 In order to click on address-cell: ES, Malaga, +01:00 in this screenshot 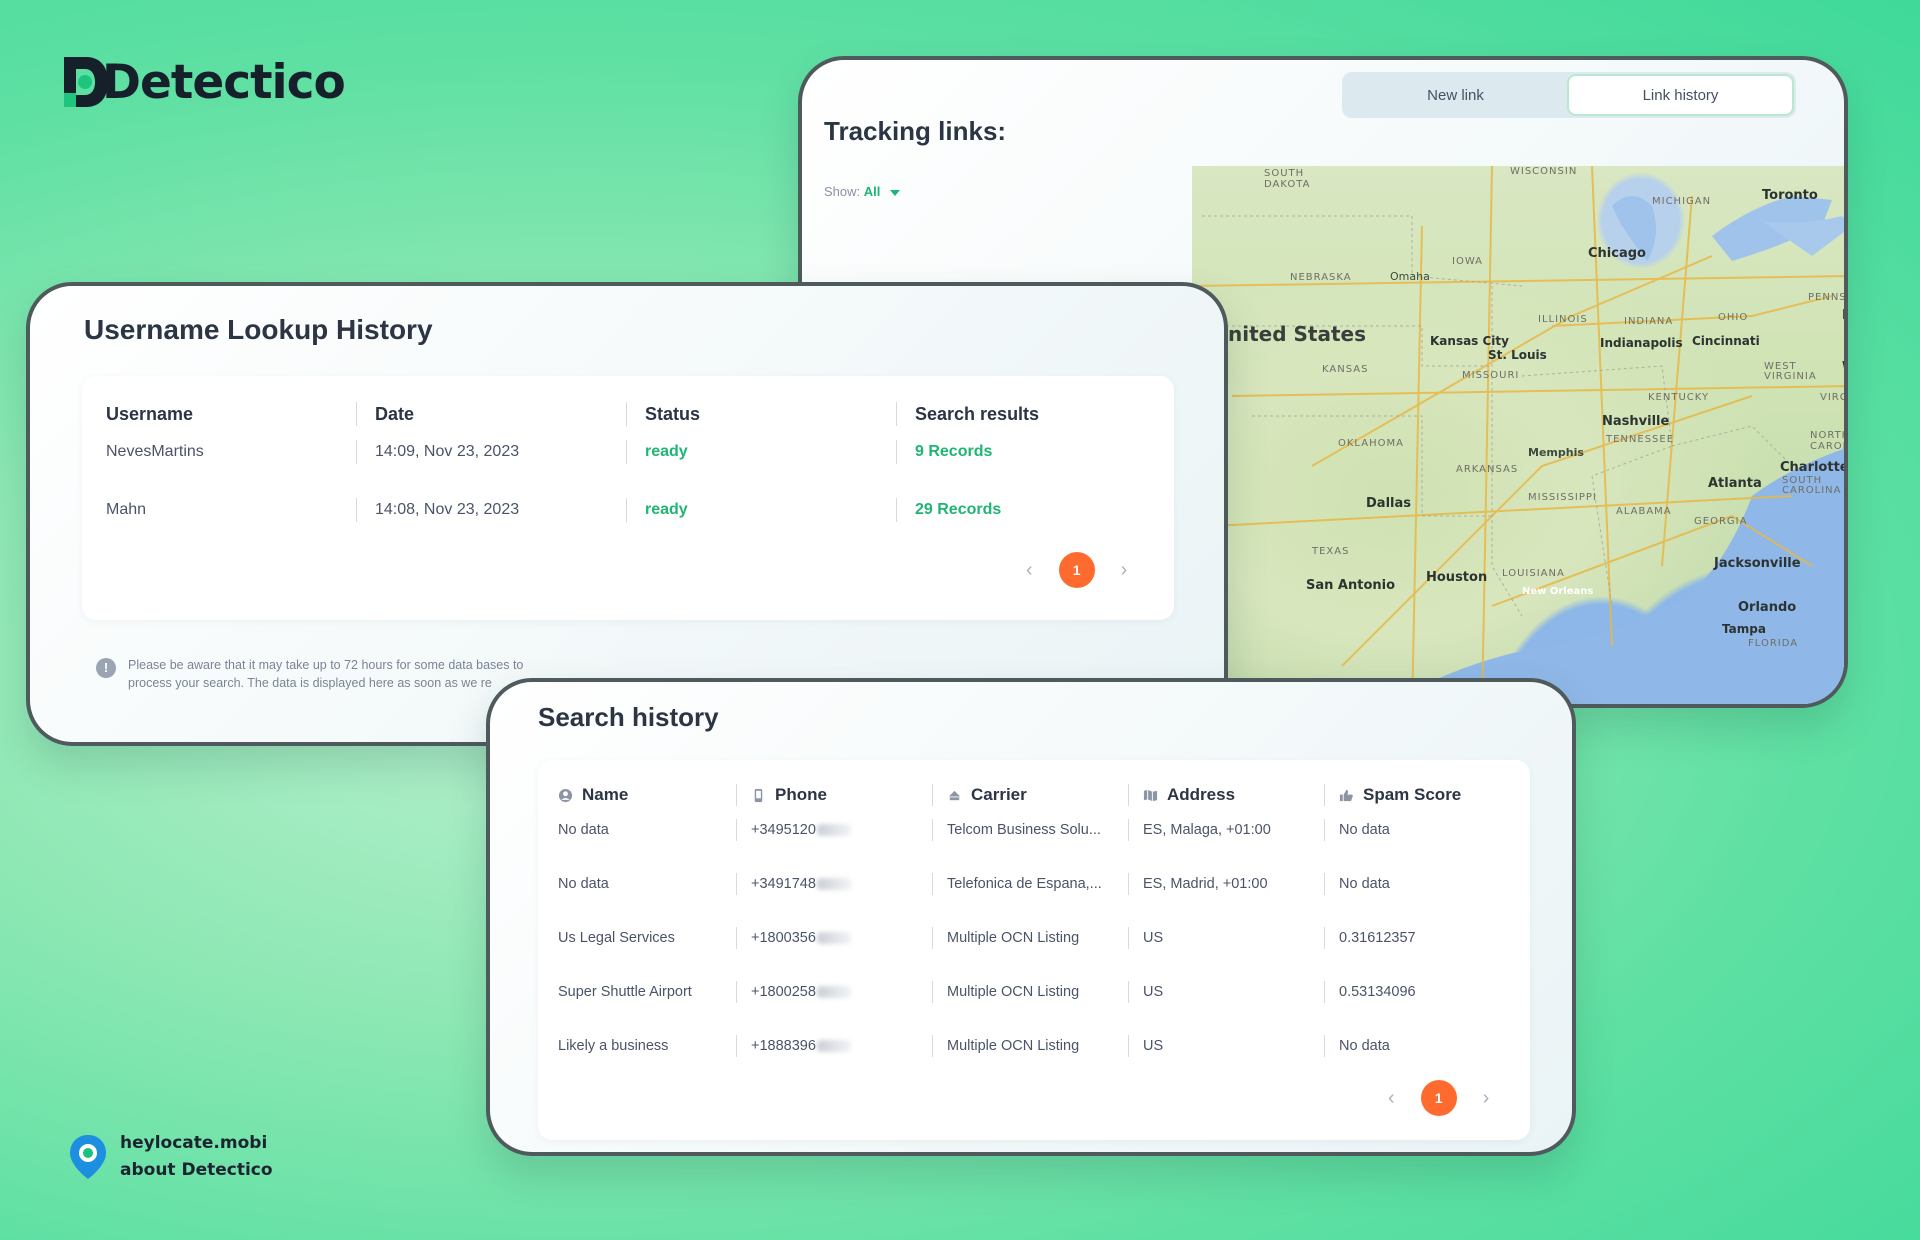, I will do `click(1199, 830)`.